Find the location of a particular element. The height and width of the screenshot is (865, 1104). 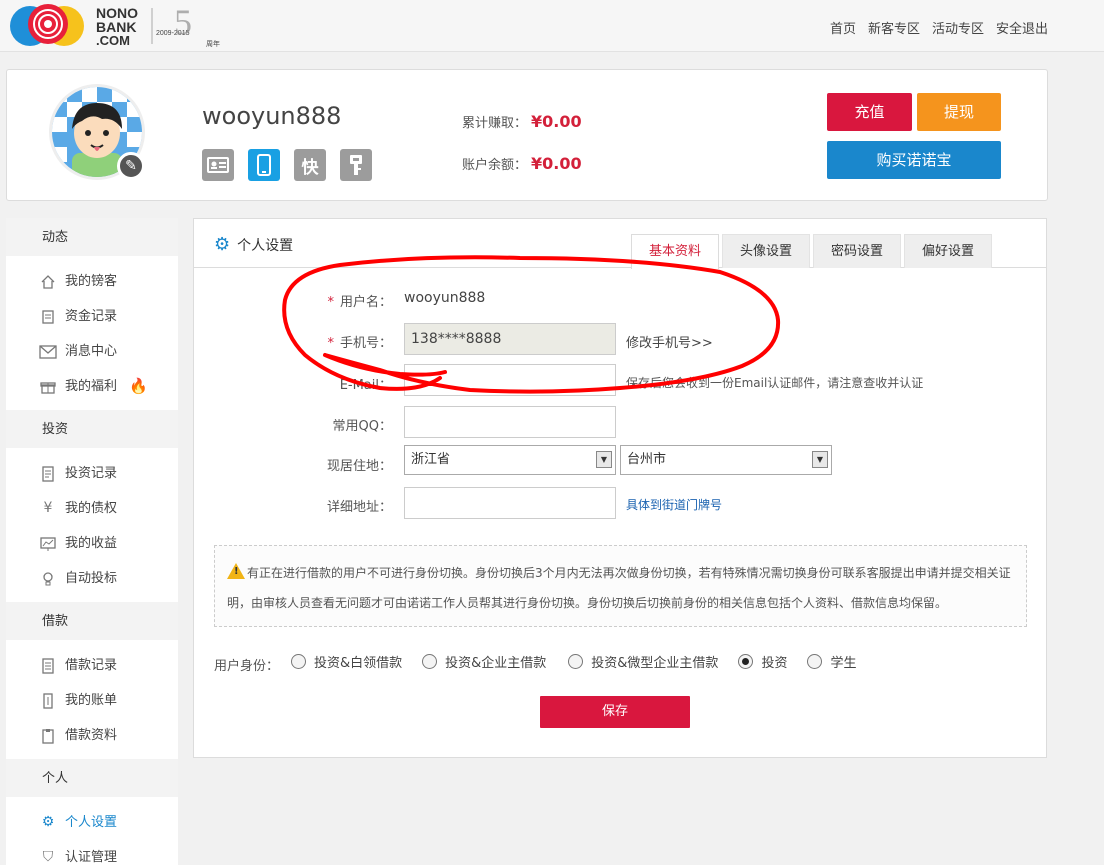

sidebar-item-label: 我的账单 is located at coordinates (91, 700).